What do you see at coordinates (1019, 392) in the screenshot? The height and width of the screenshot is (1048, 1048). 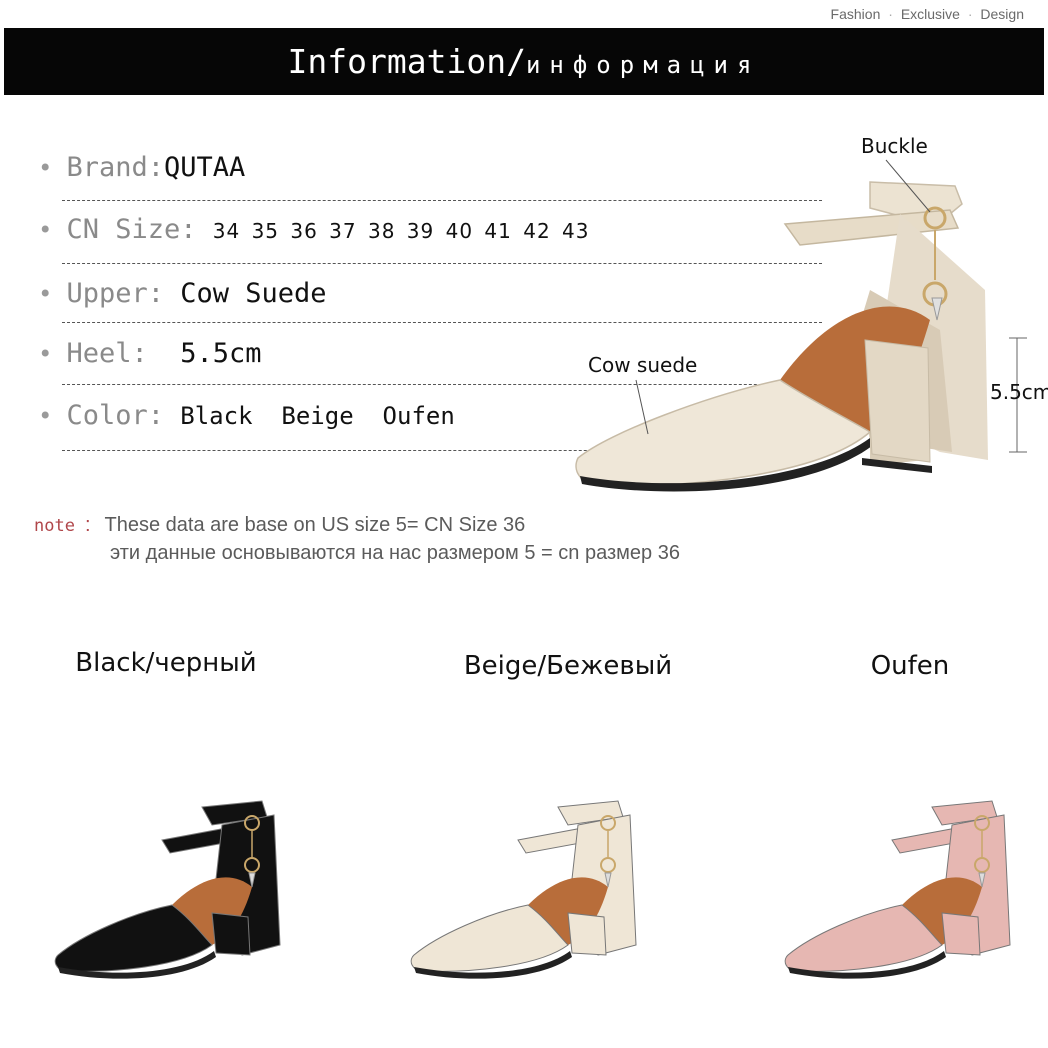 I see `callout-heel-height: 5.5cm` at bounding box center [1019, 392].